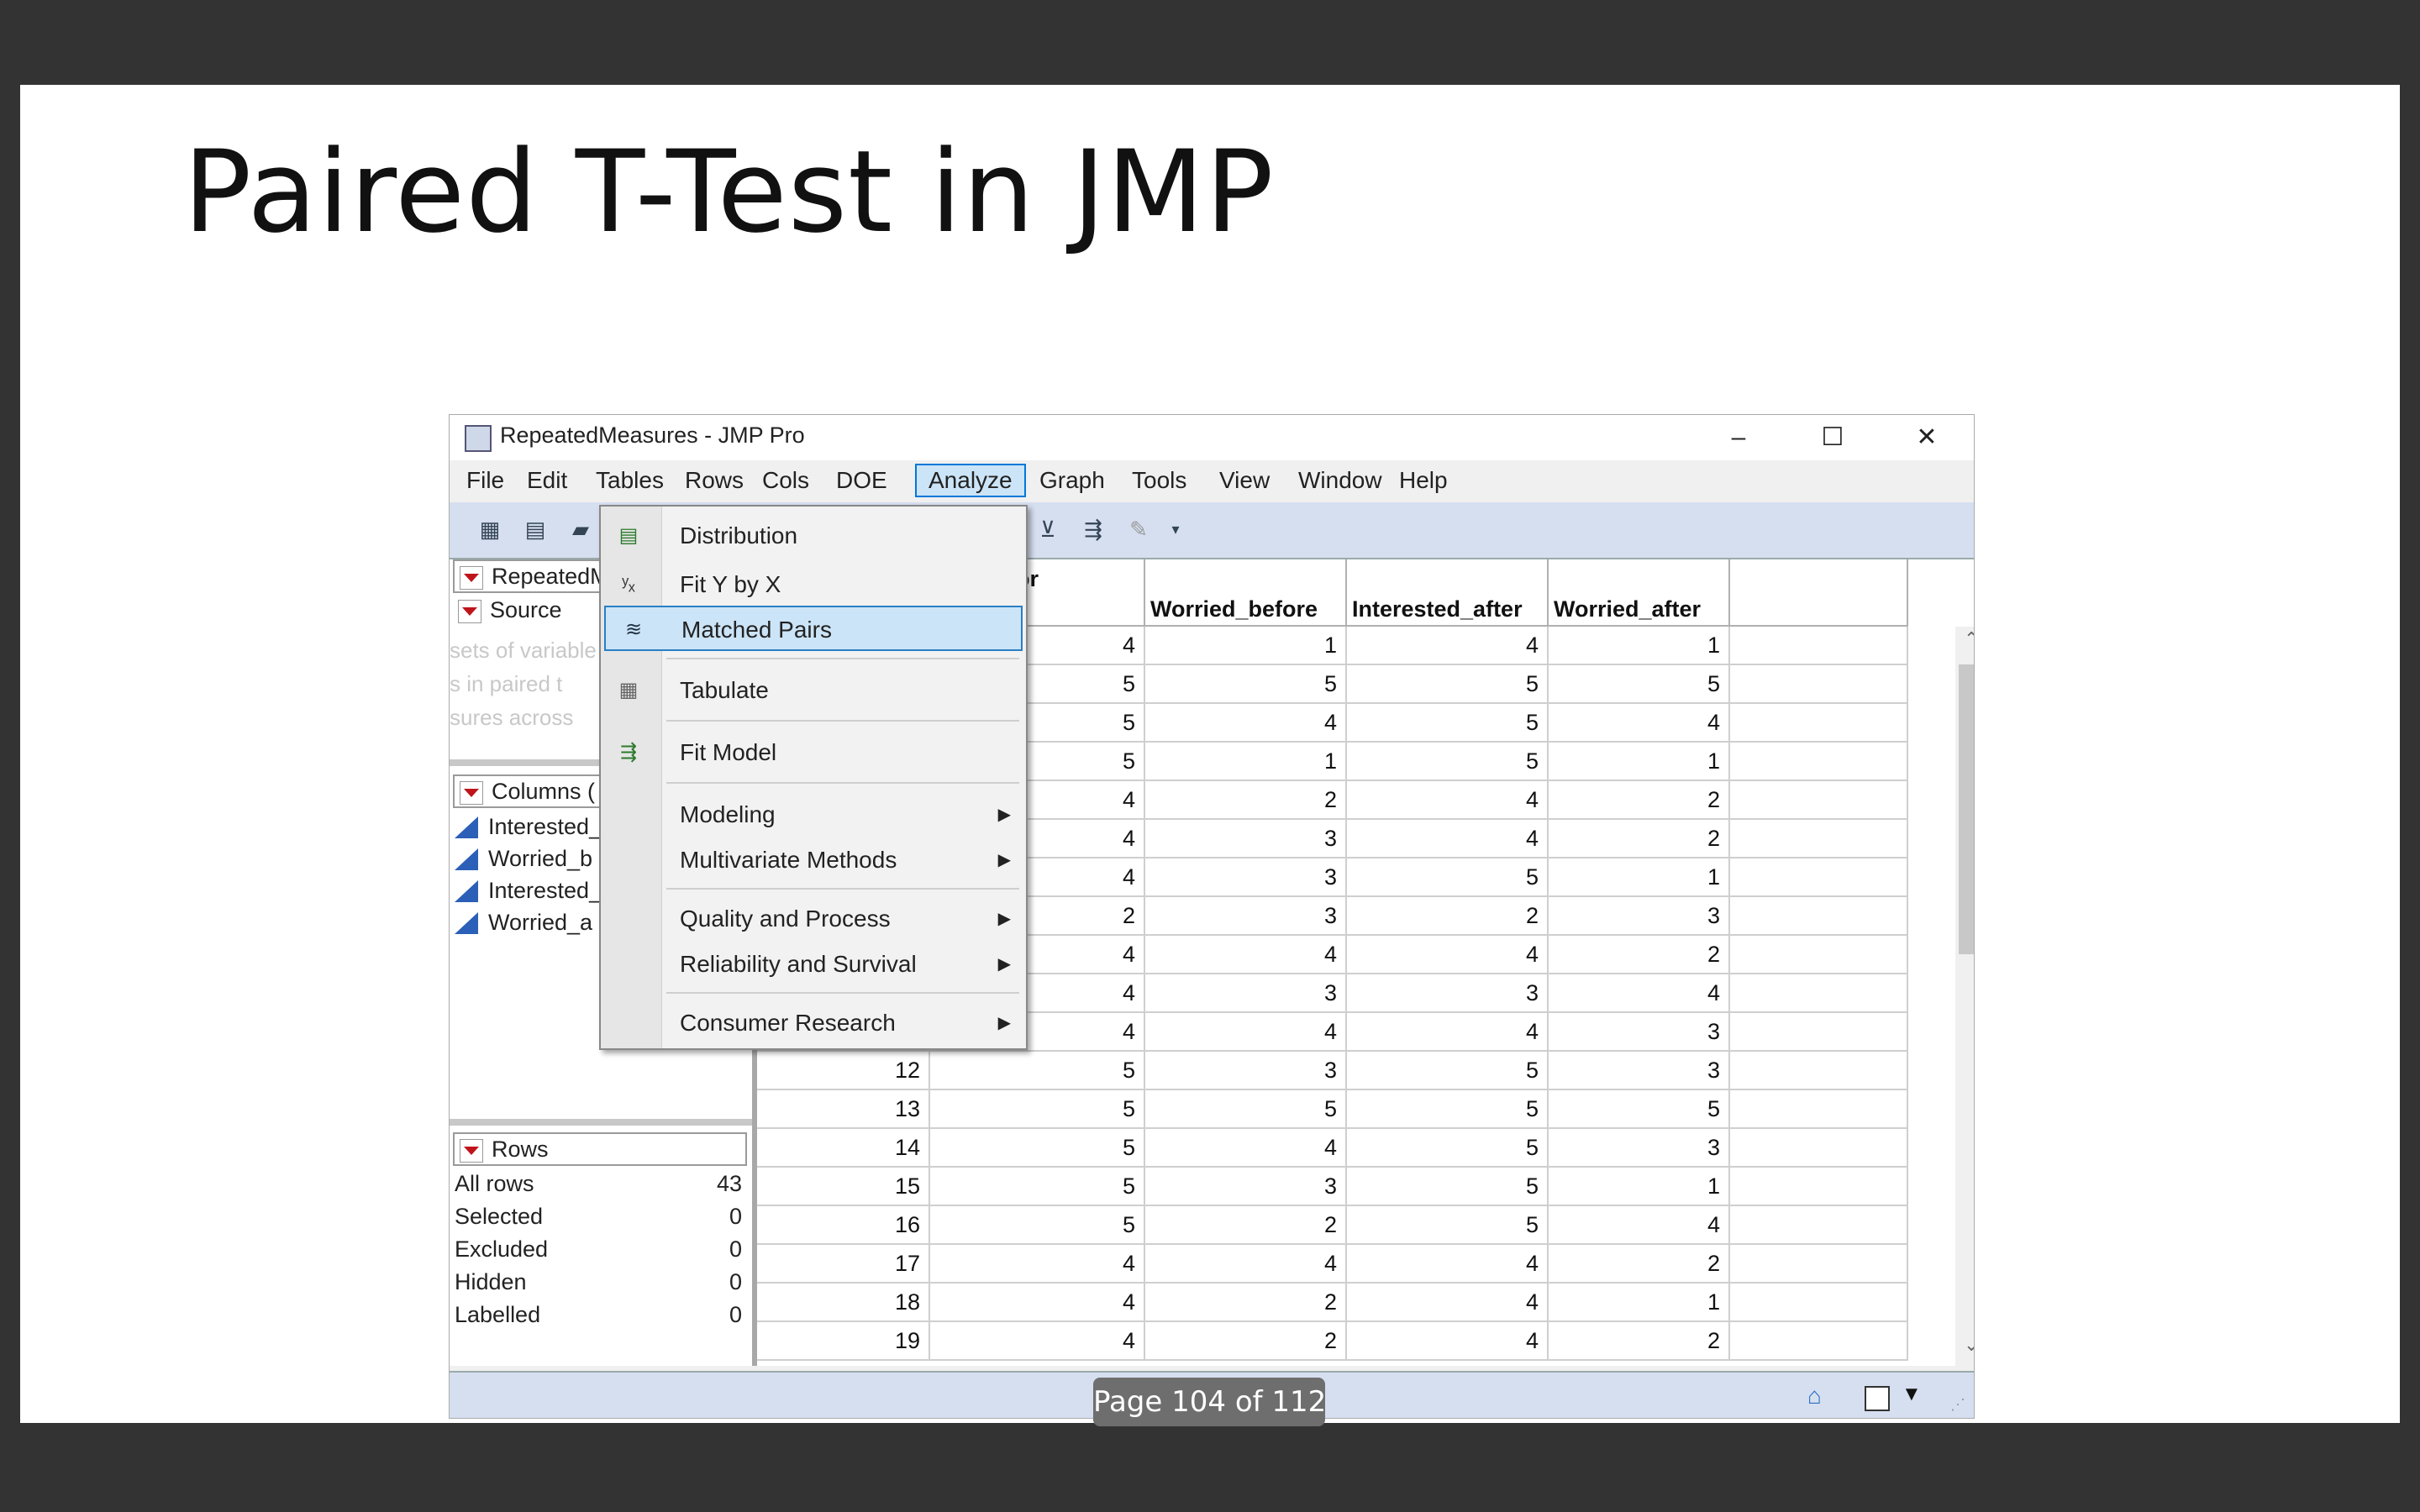 This screenshot has height=1512, width=2420. What do you see at coordinates (1340, 480) in the screenshot?
I see `menu-window: Window` at bounding box center [1340, 480].